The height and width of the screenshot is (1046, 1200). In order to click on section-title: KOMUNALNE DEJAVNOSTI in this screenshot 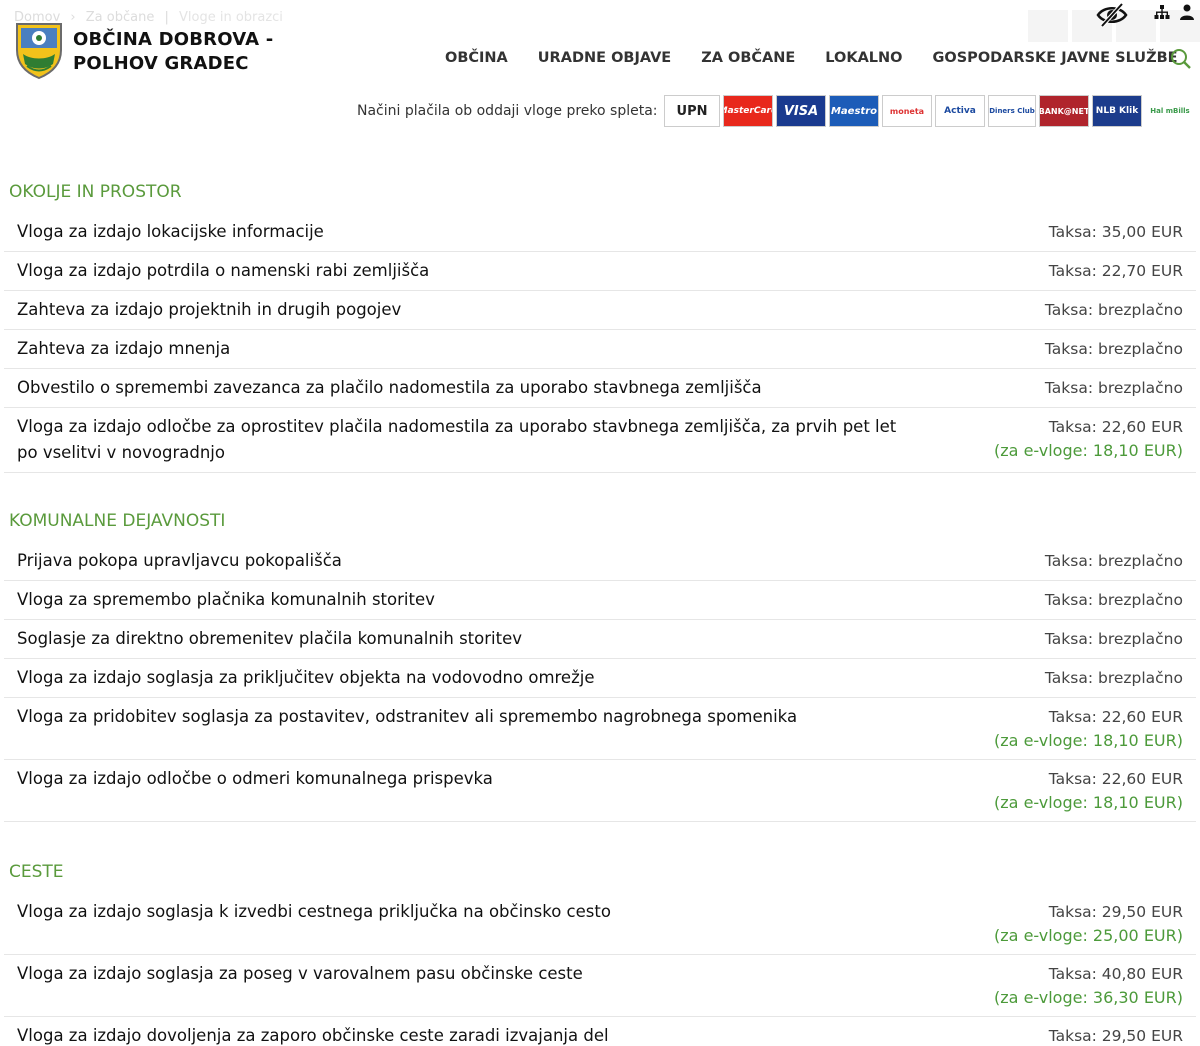, I will do `click(117, 521)`.